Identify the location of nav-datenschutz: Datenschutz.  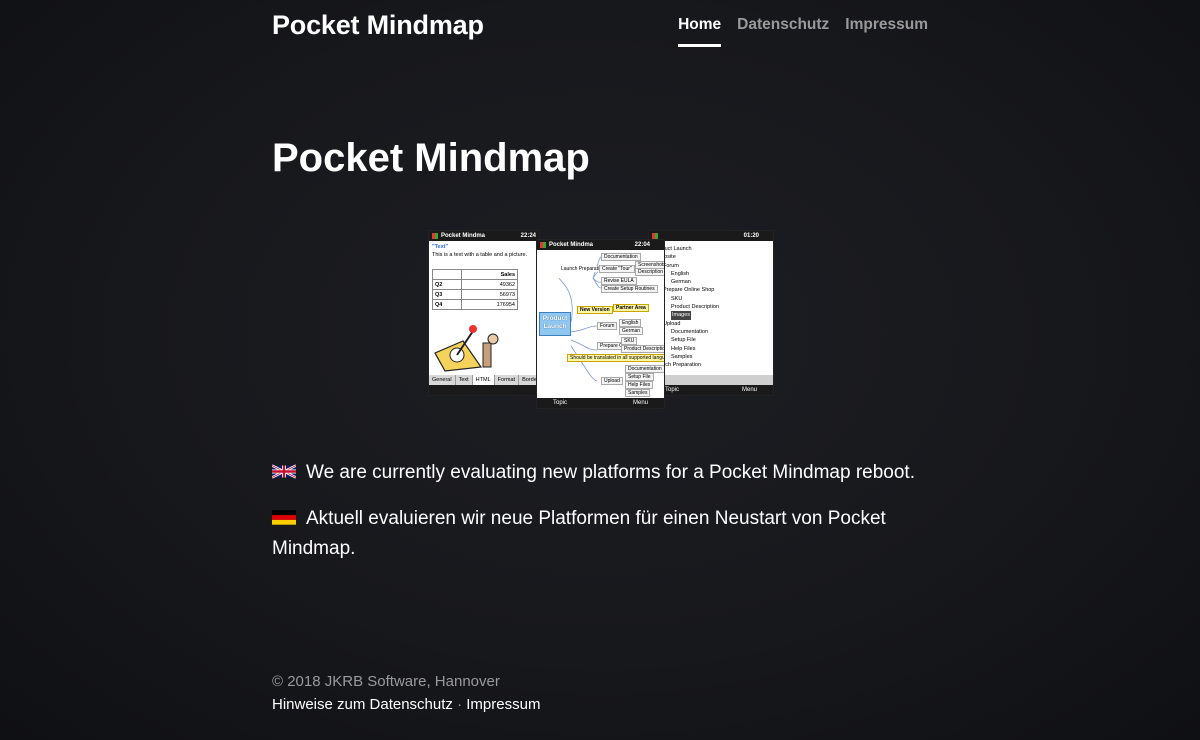
(783, 31).